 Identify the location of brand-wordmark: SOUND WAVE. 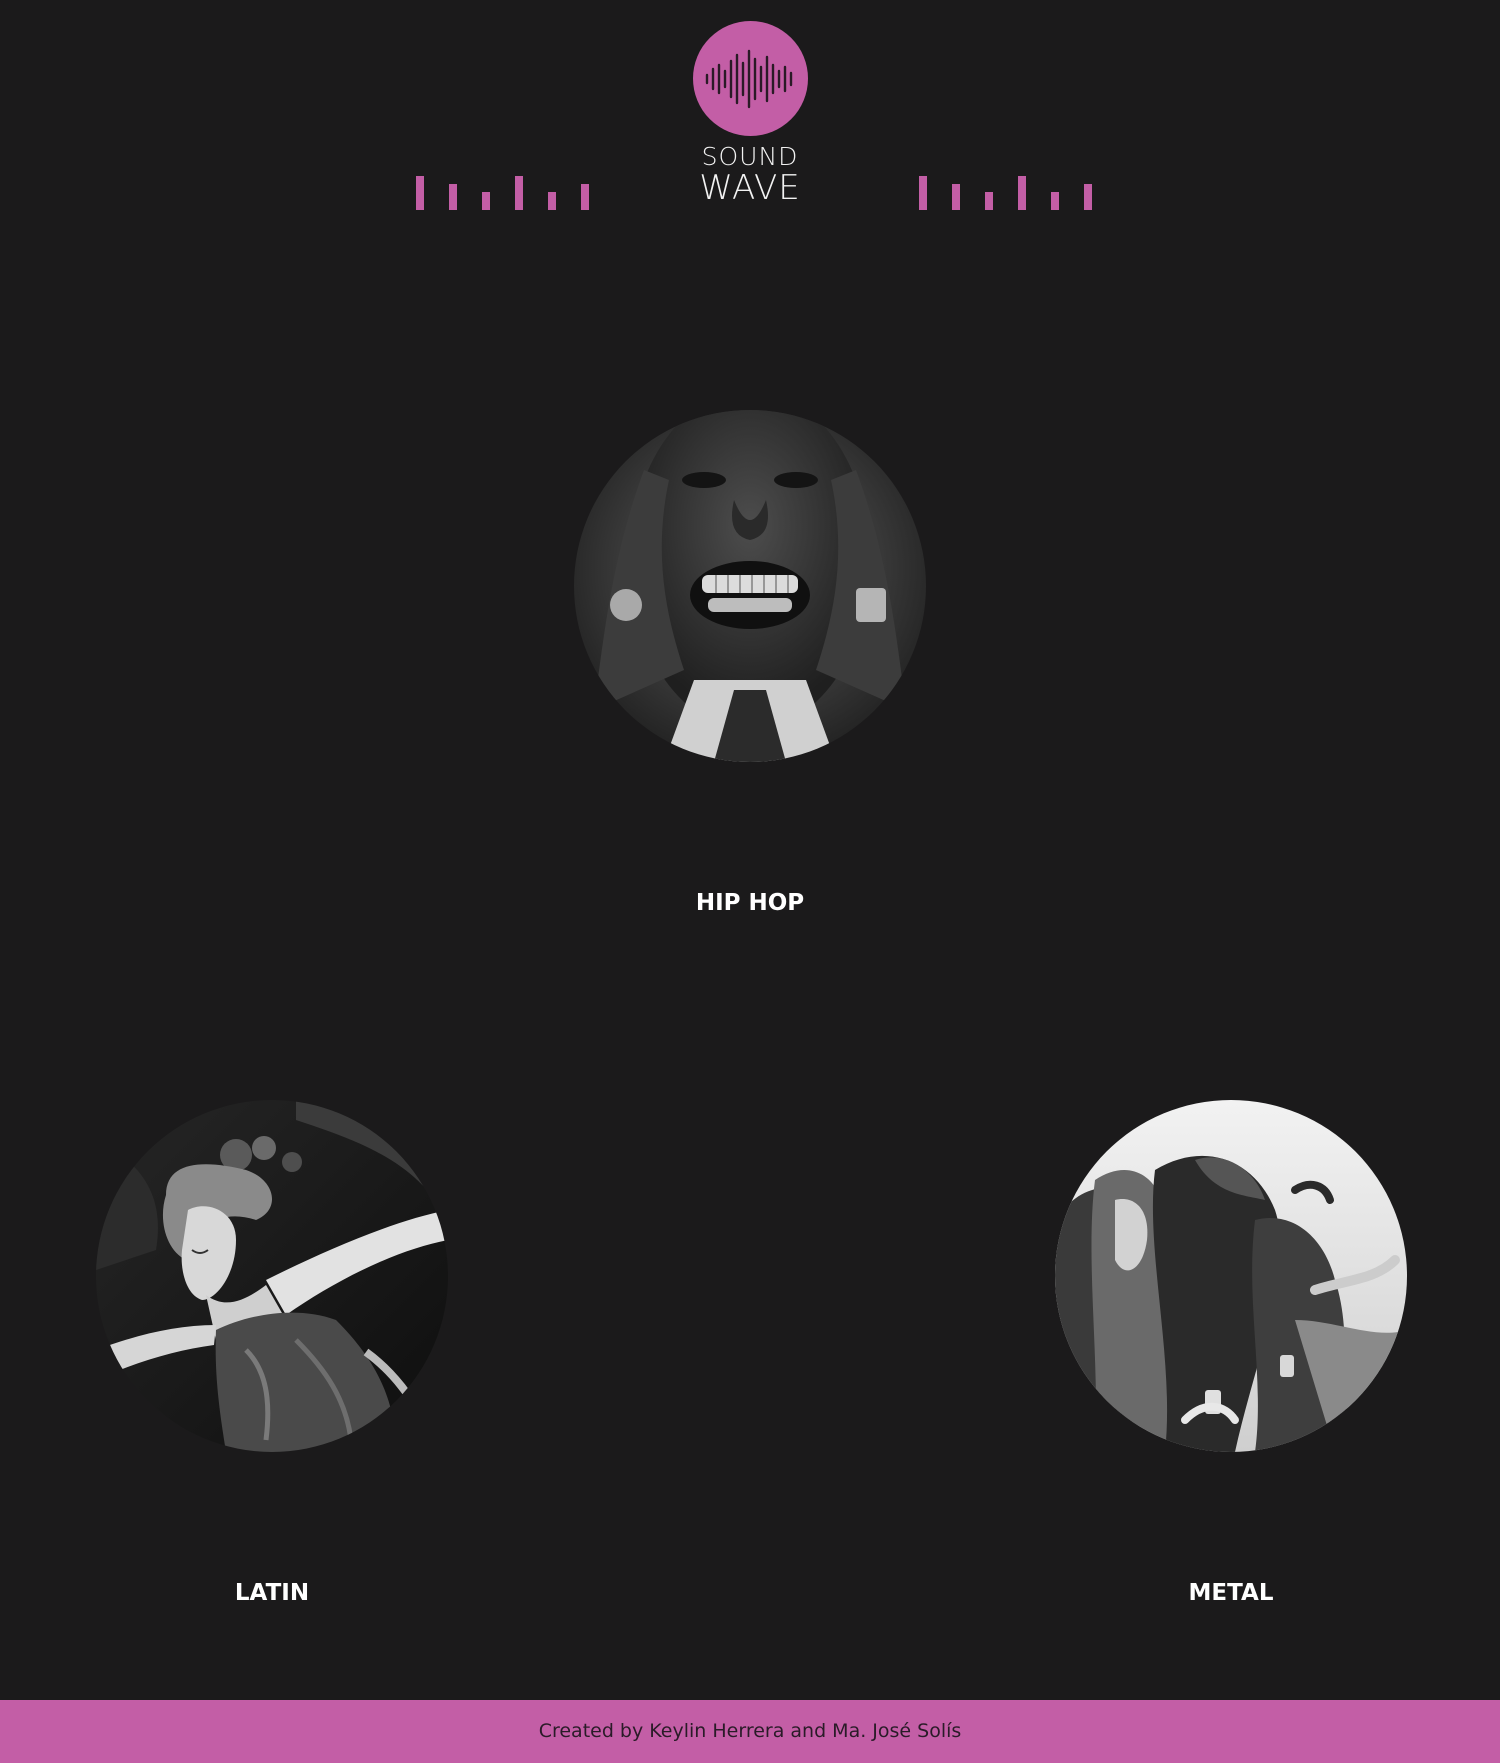
(750, 174).